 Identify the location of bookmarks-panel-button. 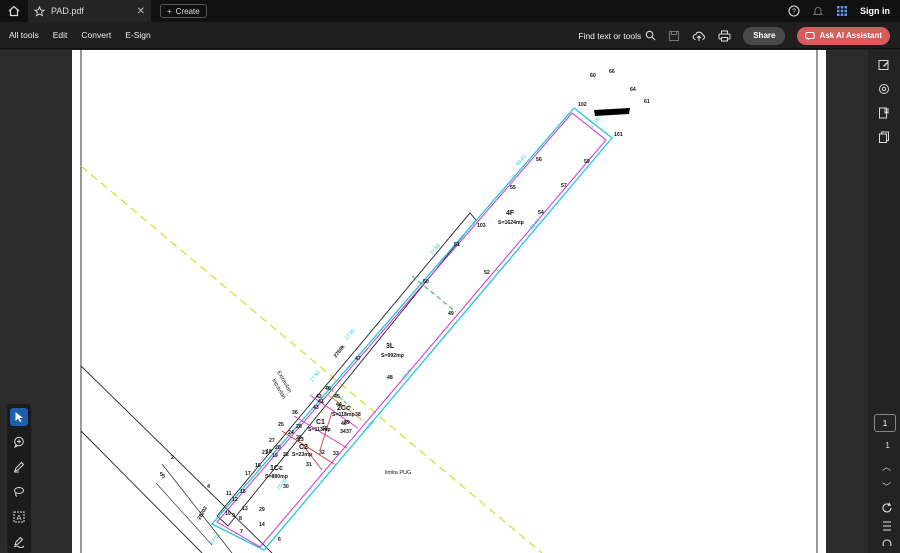
(884, 113).